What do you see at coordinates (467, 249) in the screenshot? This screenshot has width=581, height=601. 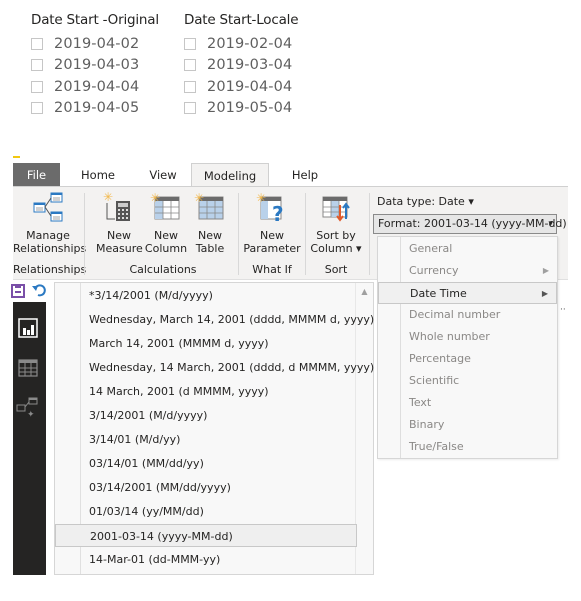 I see `format-category-item: General` at bounding box center [467, 249].